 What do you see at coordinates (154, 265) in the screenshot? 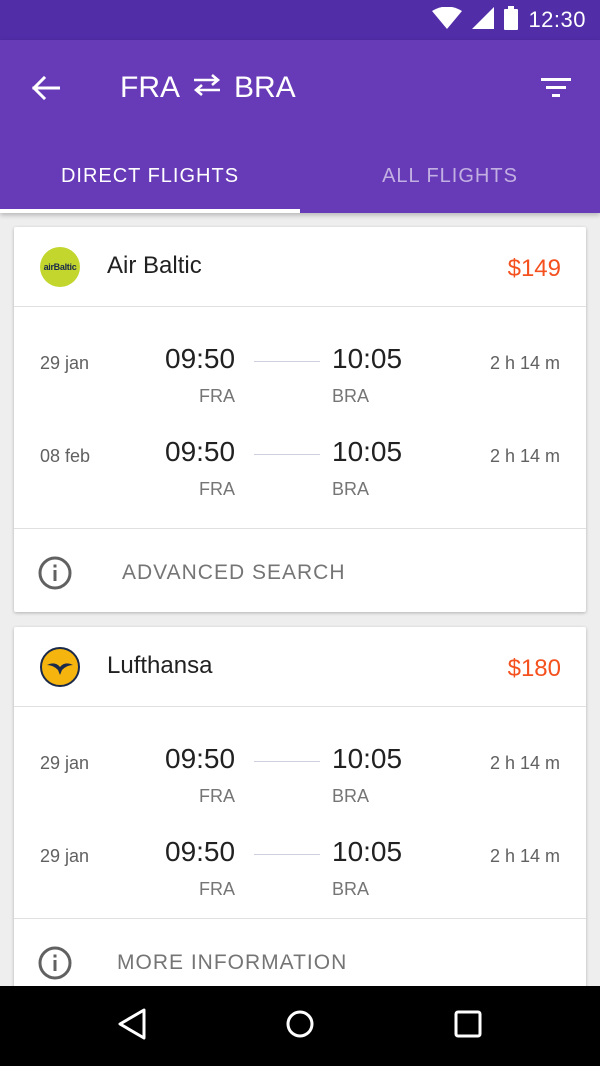
I see `airline-name: Air Baltic` at bounding box center [154, 265].